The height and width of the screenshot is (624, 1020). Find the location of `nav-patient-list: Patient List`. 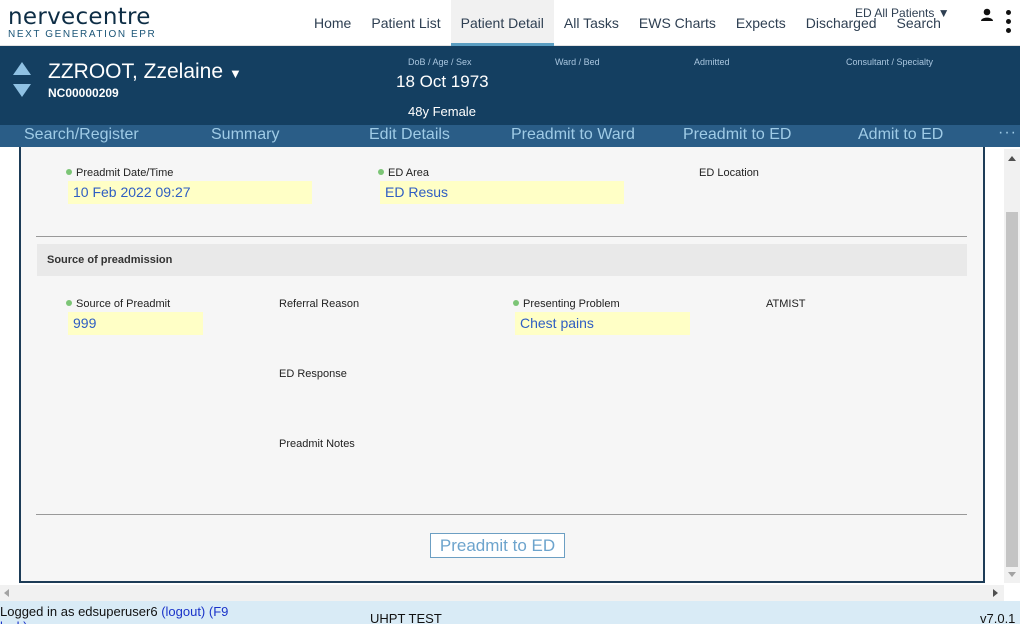

nav-patient-list: Patient List is located at coordinates (405, 23).